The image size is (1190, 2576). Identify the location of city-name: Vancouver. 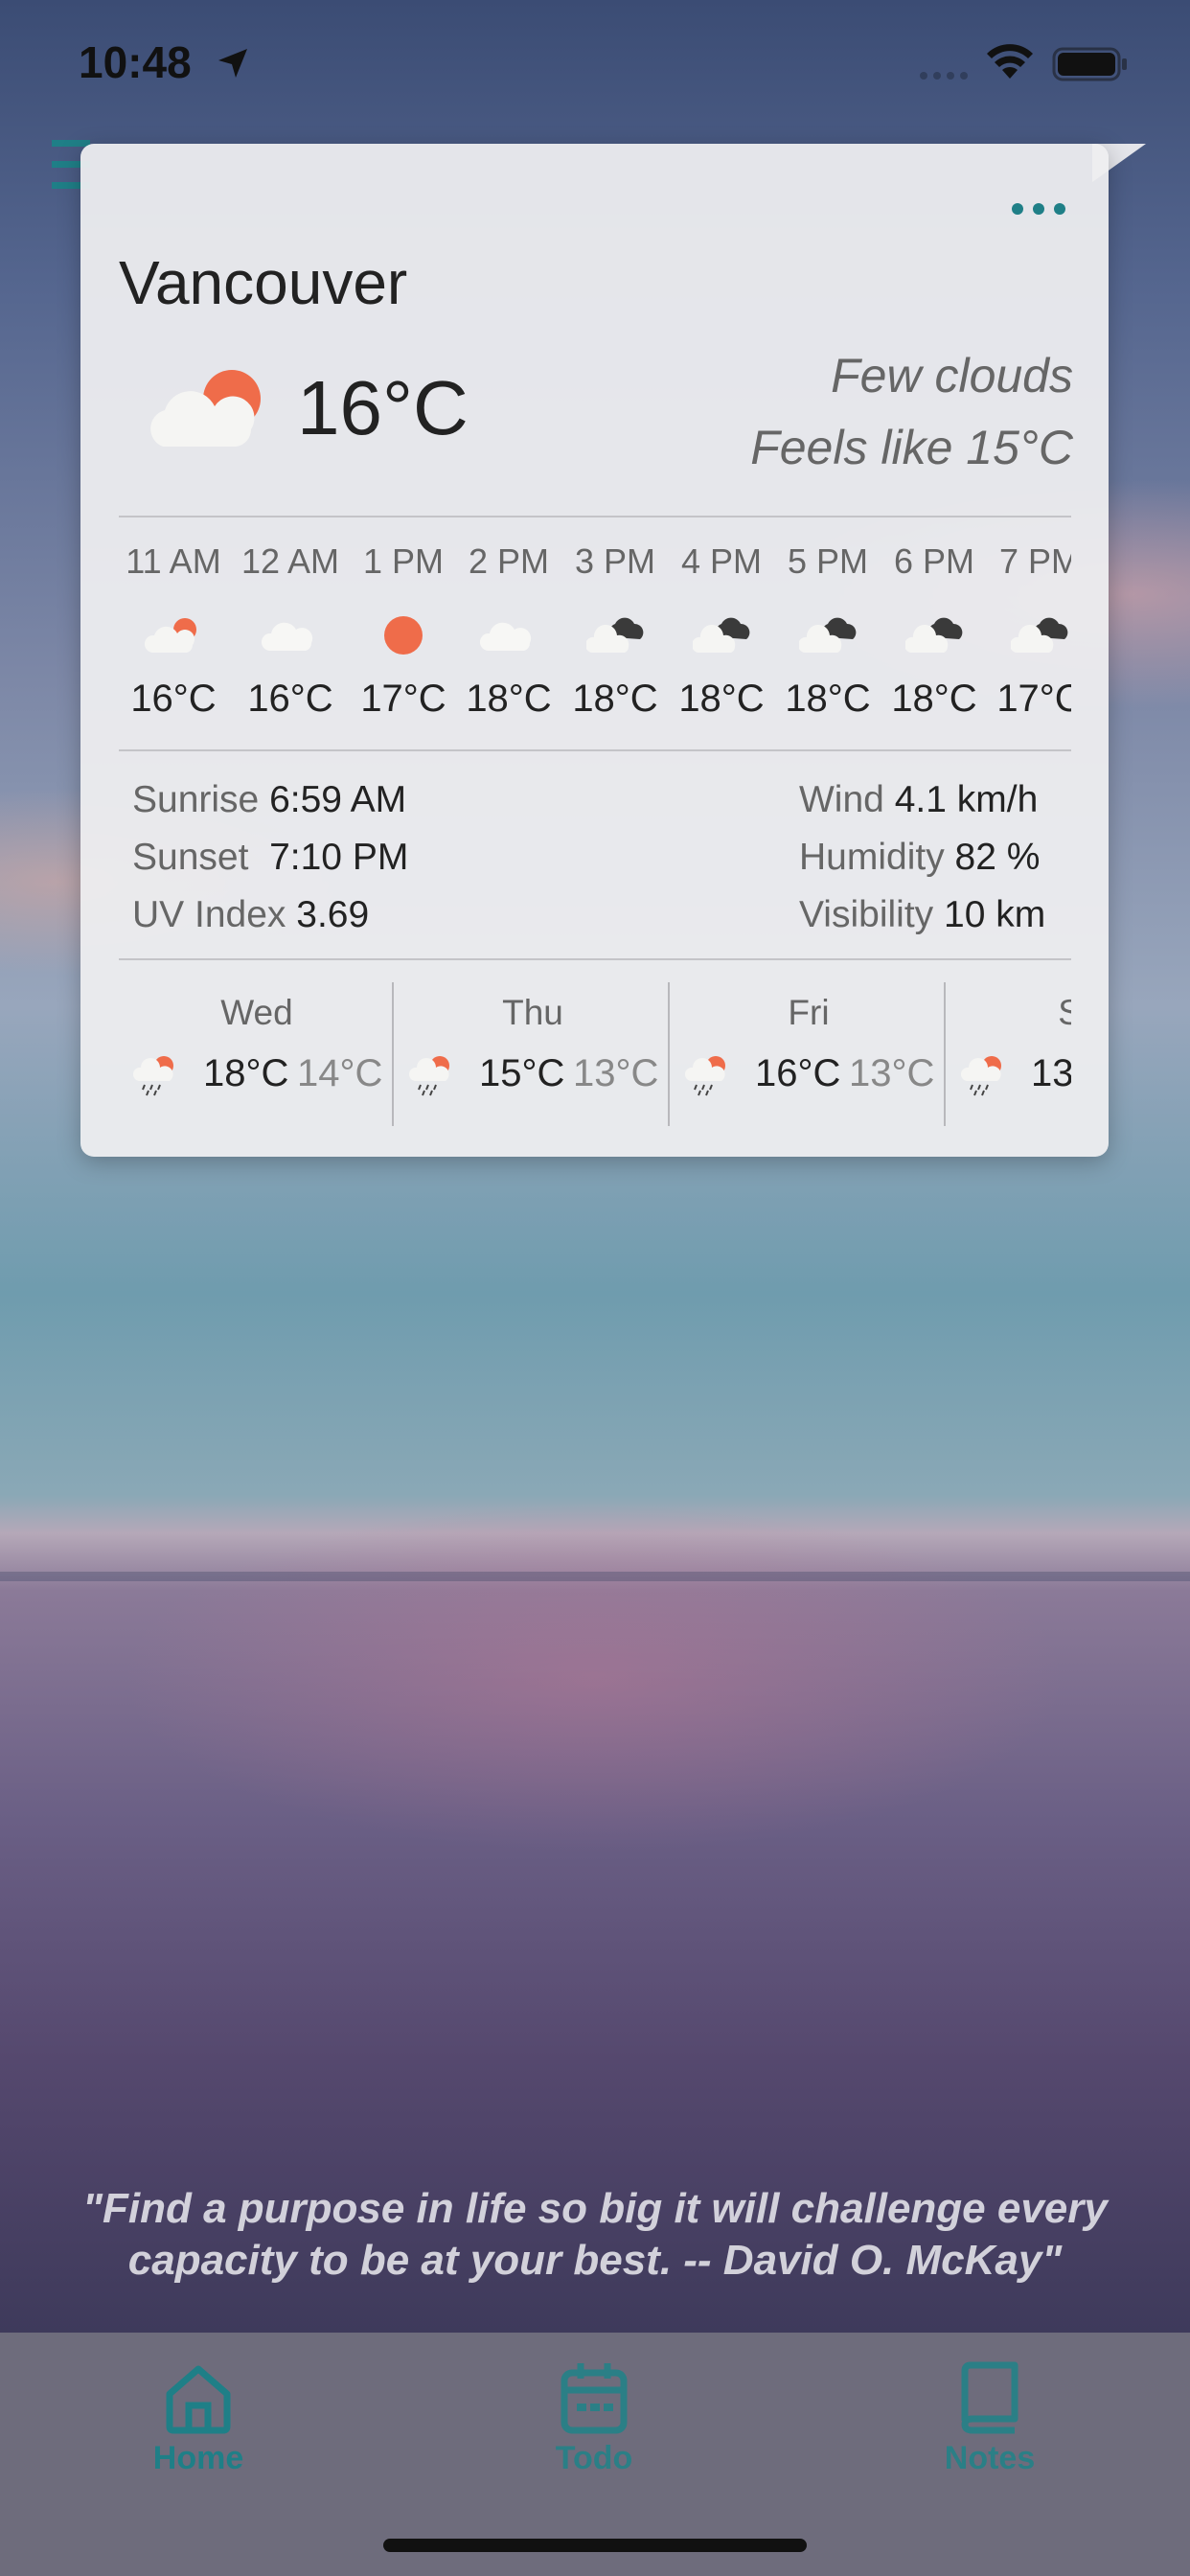
(264, 282).